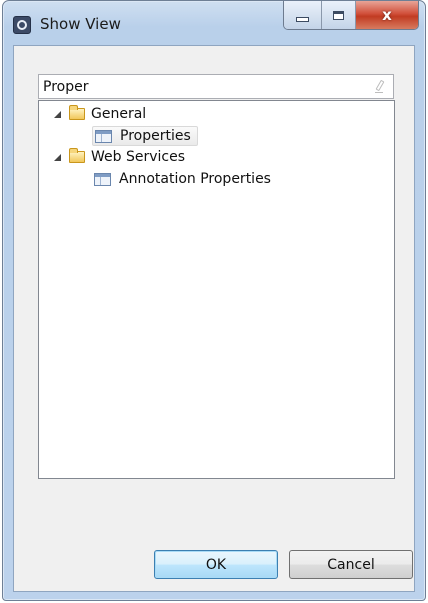 The width and height of the screenshot is (428, 603). Describe the element at coordinates (351, 564) in the screenshot. I see `cancel-button: Cancel` at that location.